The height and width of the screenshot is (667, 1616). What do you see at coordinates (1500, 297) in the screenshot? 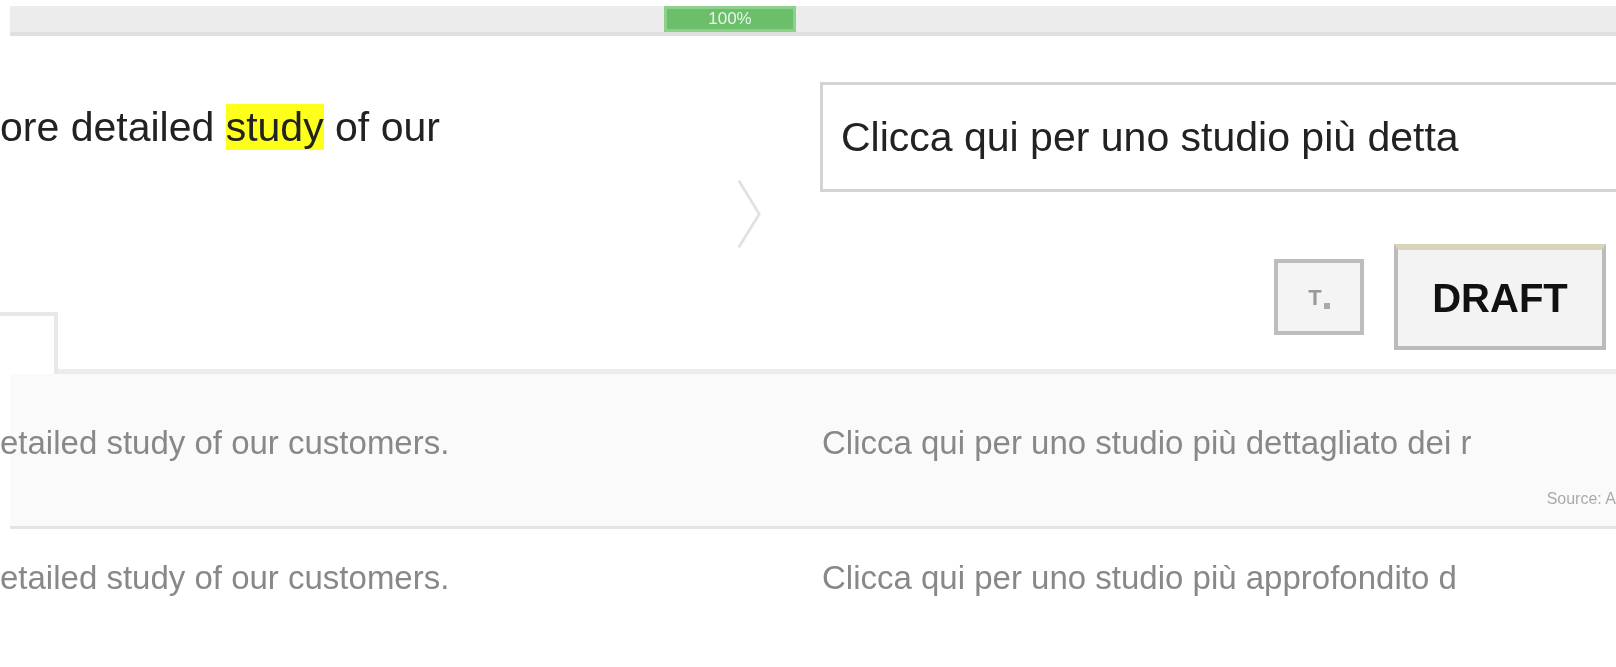
I see `draft-button: DRAFT` at bounding box center [1500, 297].